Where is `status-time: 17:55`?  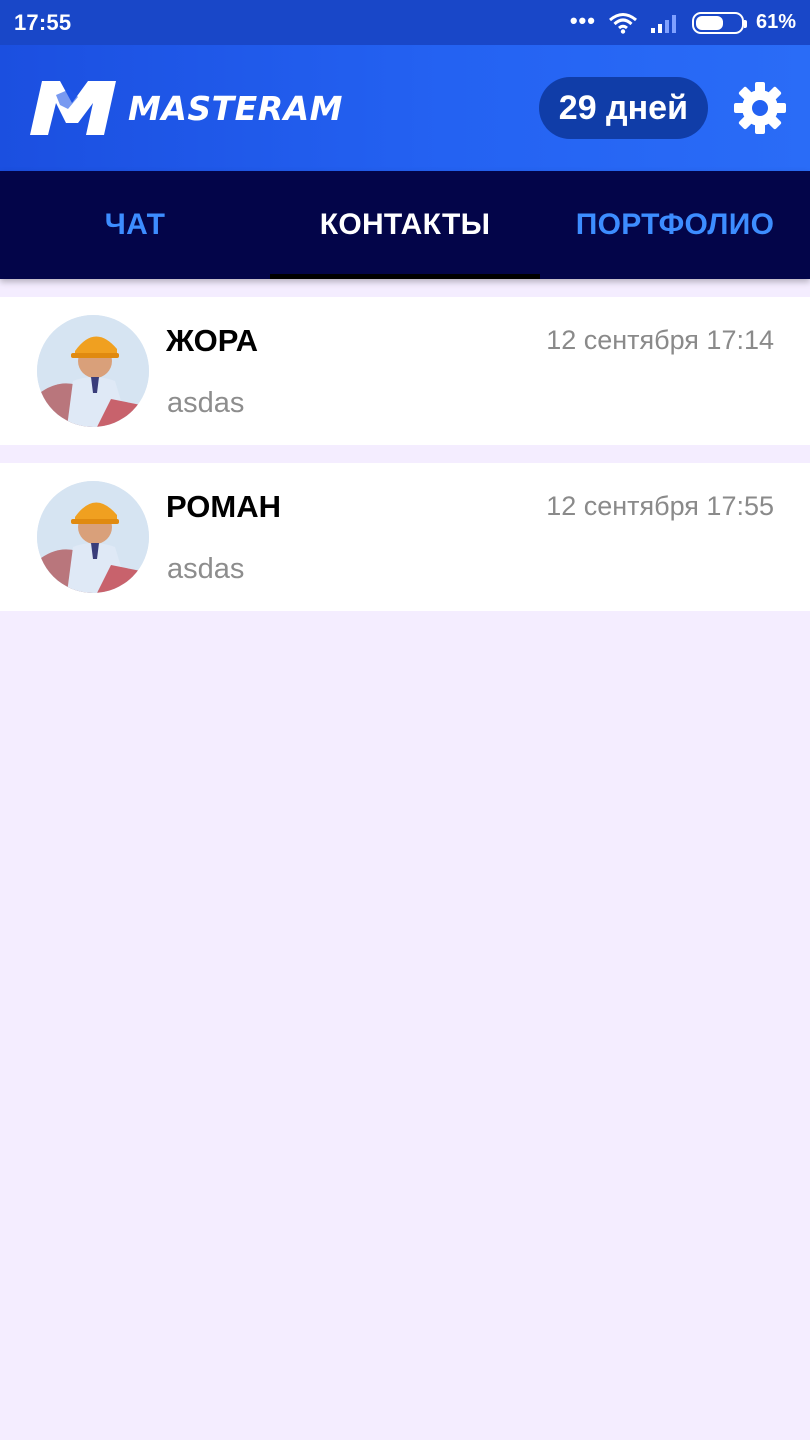
status-time: 17:55 is located at coordinates (43, 22).